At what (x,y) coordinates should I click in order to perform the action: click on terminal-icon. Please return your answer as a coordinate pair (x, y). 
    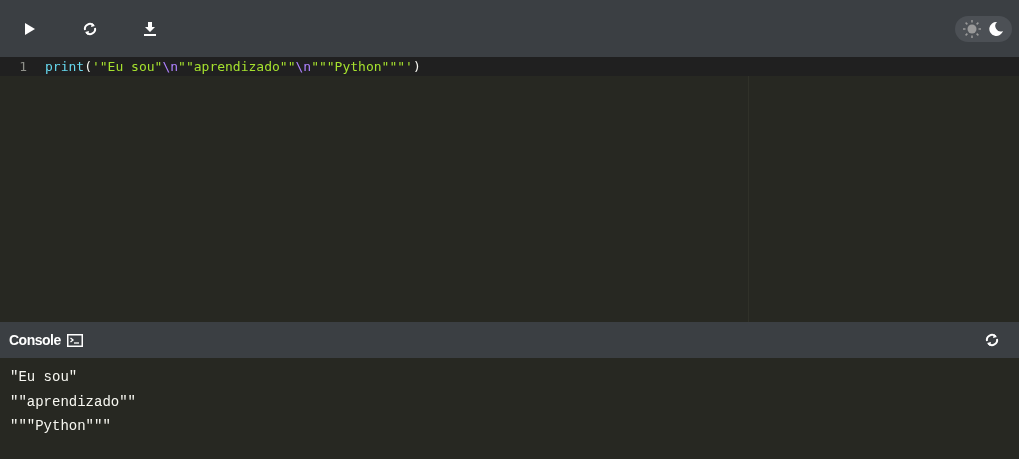
    Looking at the image, I should click on (74, 340).